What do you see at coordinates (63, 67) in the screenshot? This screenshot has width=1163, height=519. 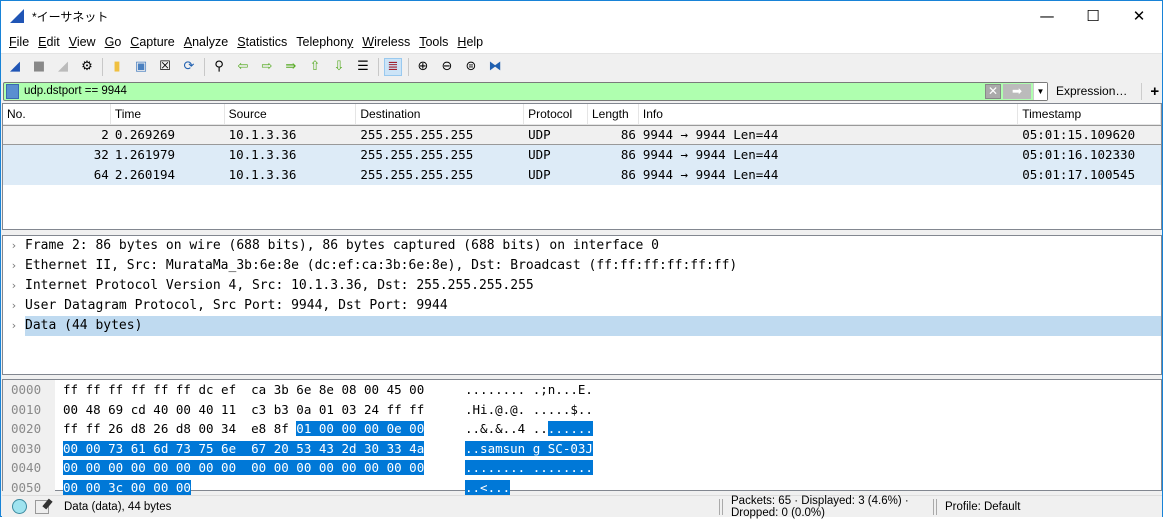 I see `restart-fin-icon: ◢` at bounding box center [63, 67].